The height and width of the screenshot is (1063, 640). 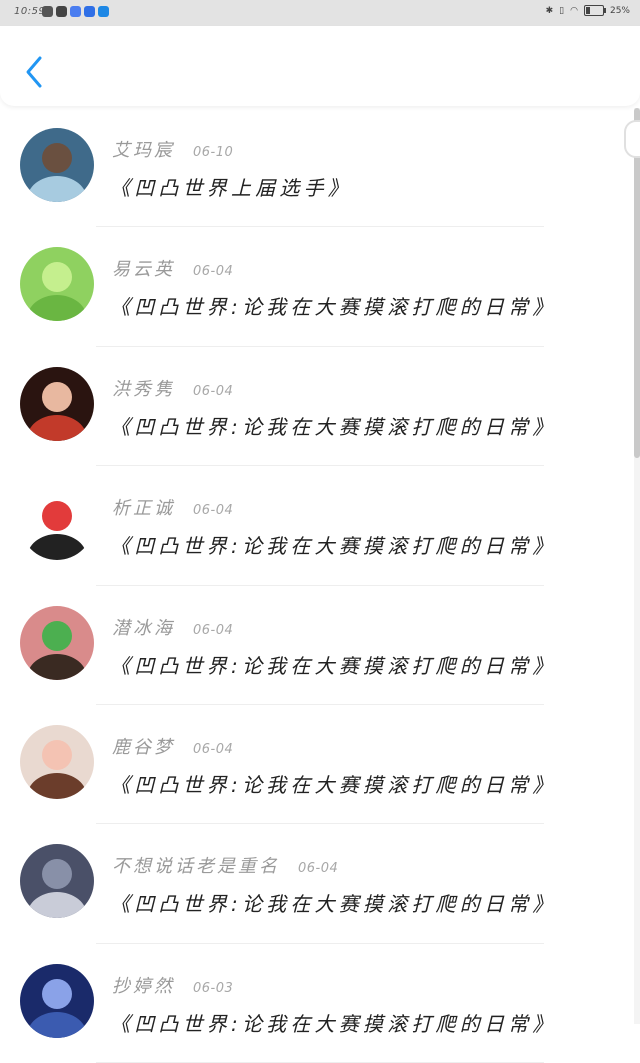 I want to click on comment-row: 潜冰海 06-04 《凹凸世界:论我在大赛摸滚打爬的日常》, so click(x=320, y=645).